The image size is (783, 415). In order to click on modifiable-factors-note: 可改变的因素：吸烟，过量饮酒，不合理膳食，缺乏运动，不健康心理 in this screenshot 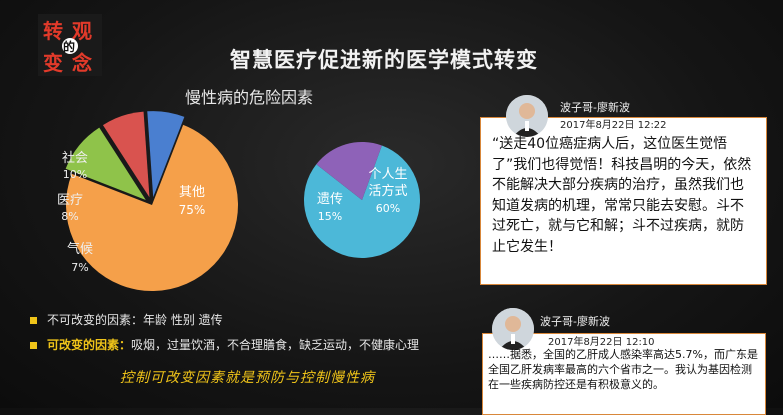, I will do `click(224, 344)`.